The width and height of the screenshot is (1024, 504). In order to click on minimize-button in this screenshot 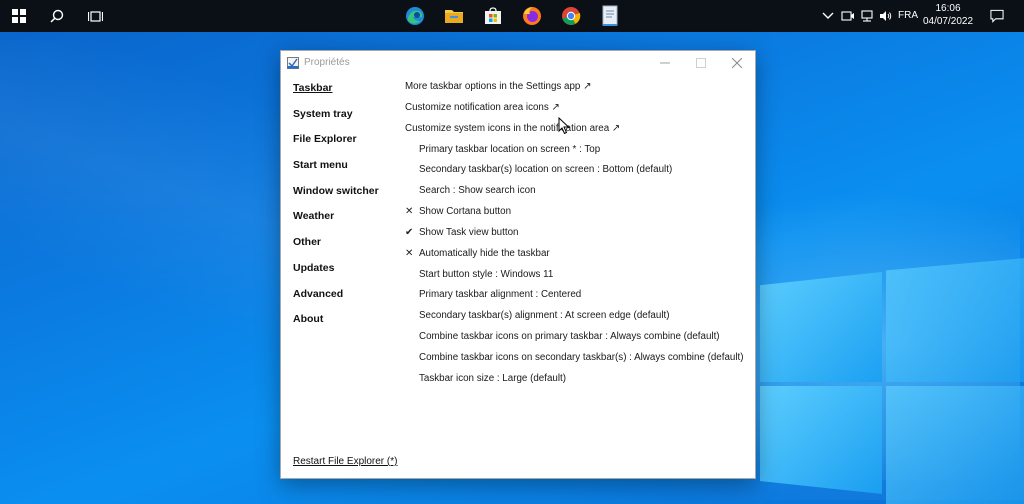, I will do `click(665, 63)`.